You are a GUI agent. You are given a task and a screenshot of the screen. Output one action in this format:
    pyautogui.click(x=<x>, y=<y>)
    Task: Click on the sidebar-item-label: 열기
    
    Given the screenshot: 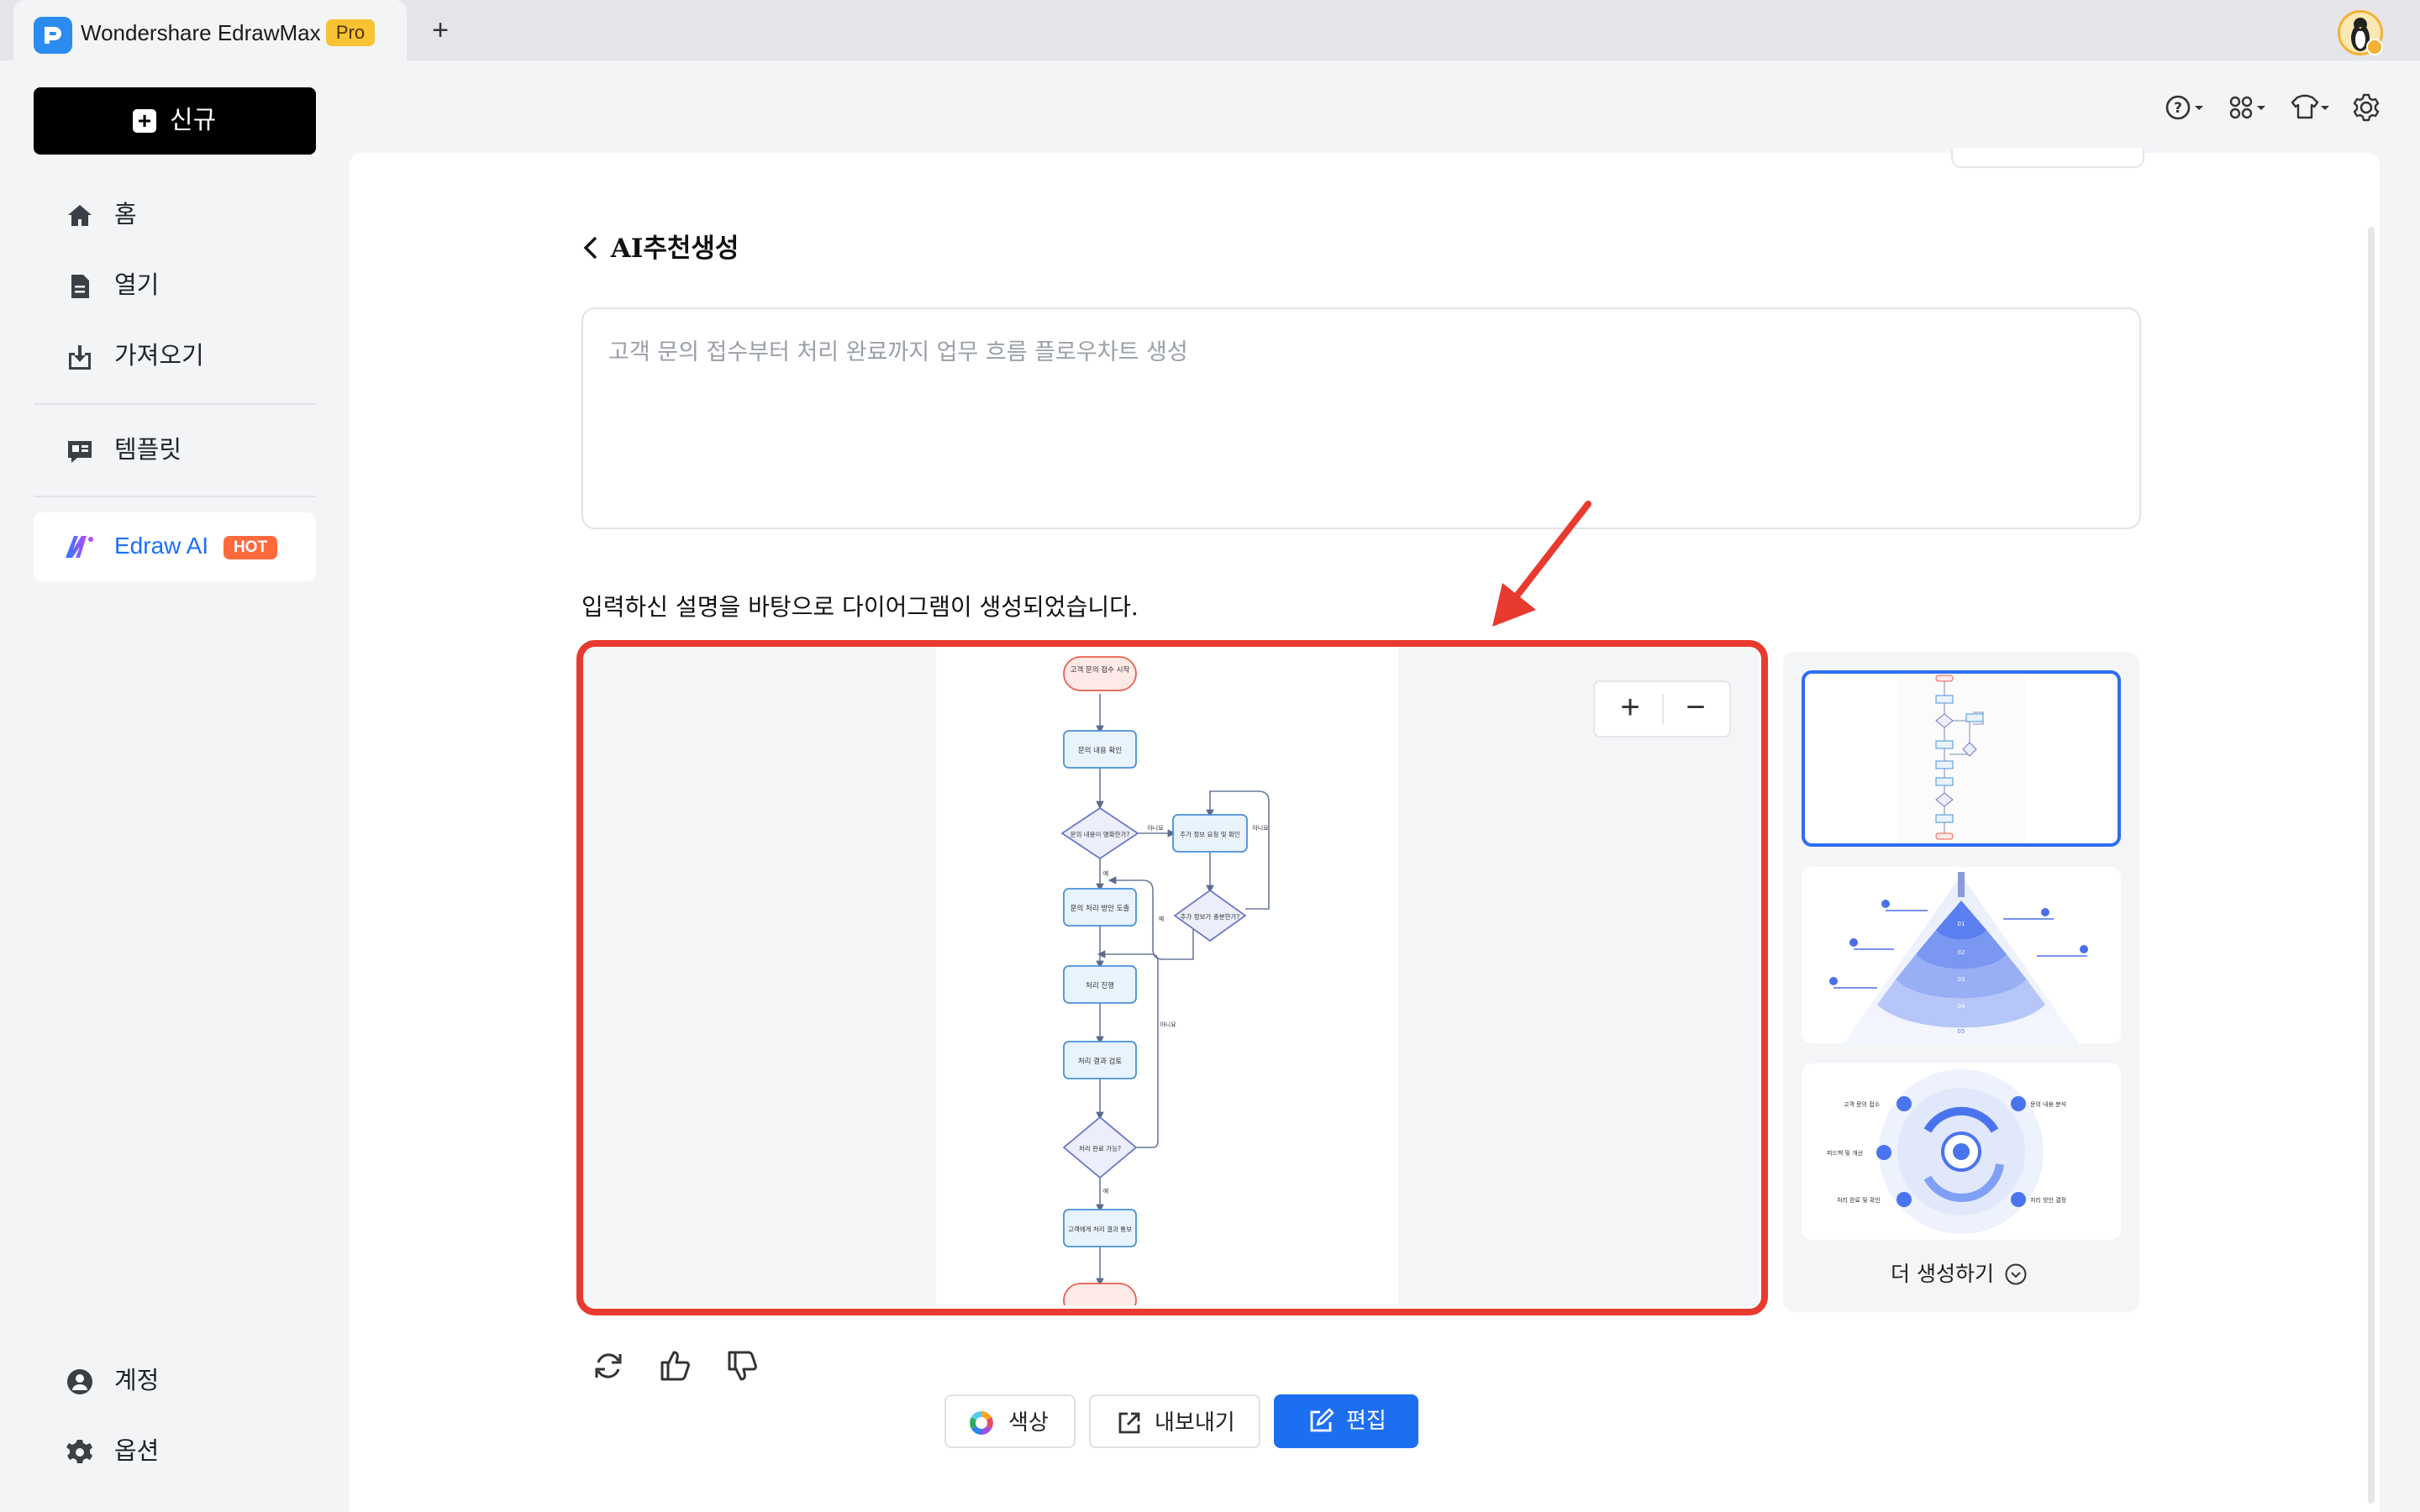 What is the action you would take?
    pyautogui.click(x=137, y=285)
    